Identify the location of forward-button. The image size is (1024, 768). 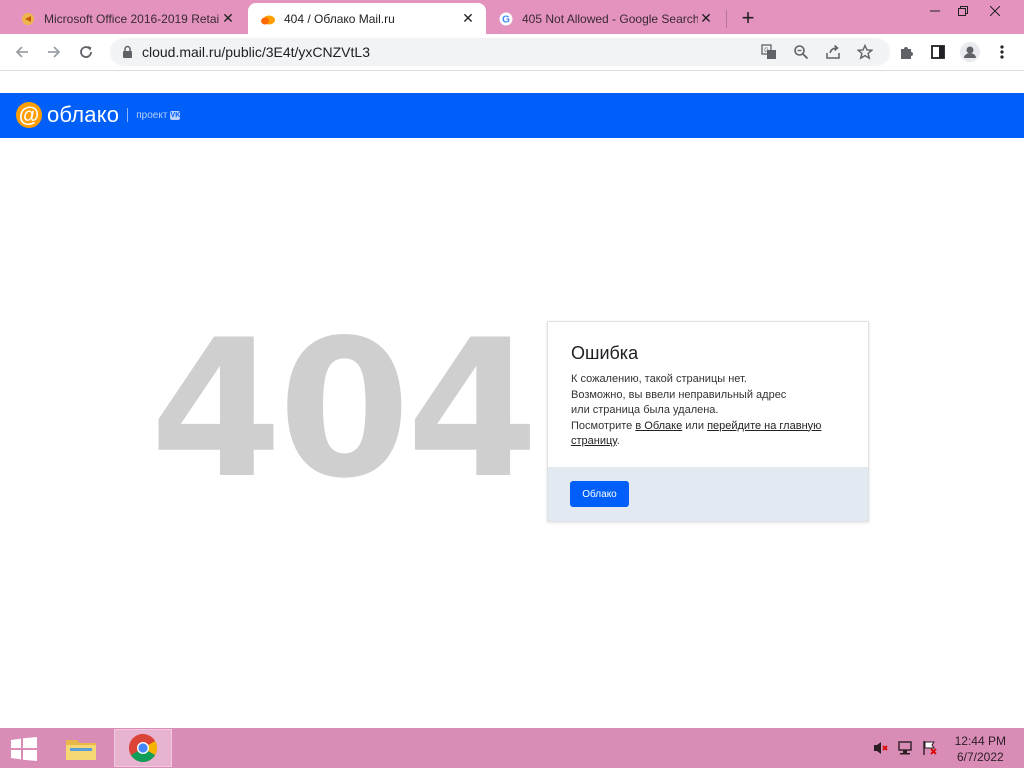
(54, 52).